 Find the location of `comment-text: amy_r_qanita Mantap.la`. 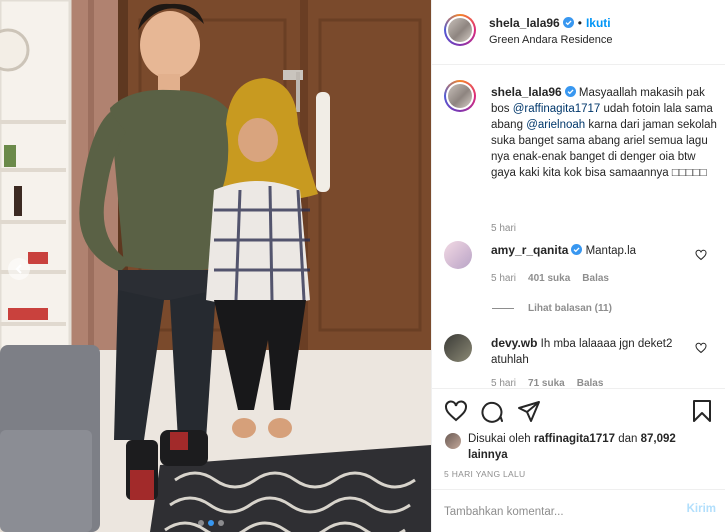

comment-text: amy_r_qanita Mantap.la is located at coordinates (591, 250).